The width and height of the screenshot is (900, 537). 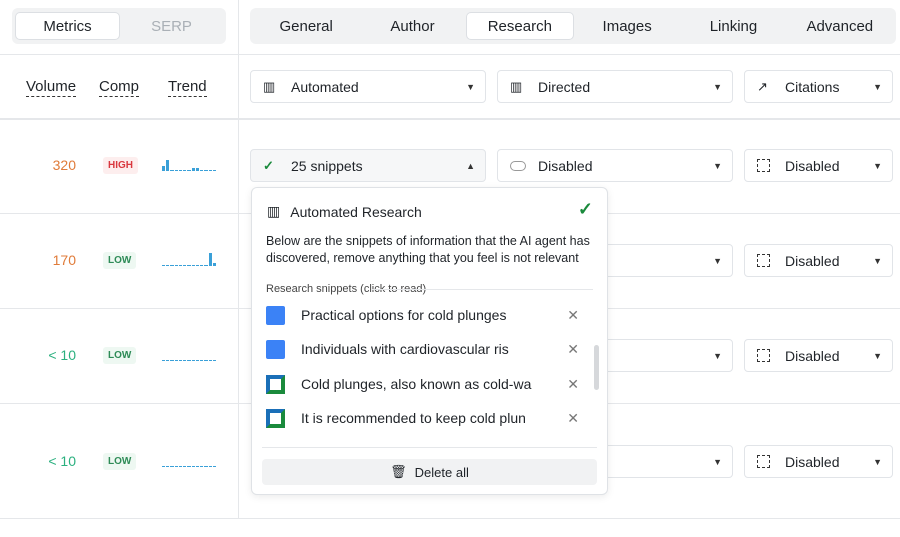 I want to click on select-label: 25 snippets, so click(x=327, y=165).